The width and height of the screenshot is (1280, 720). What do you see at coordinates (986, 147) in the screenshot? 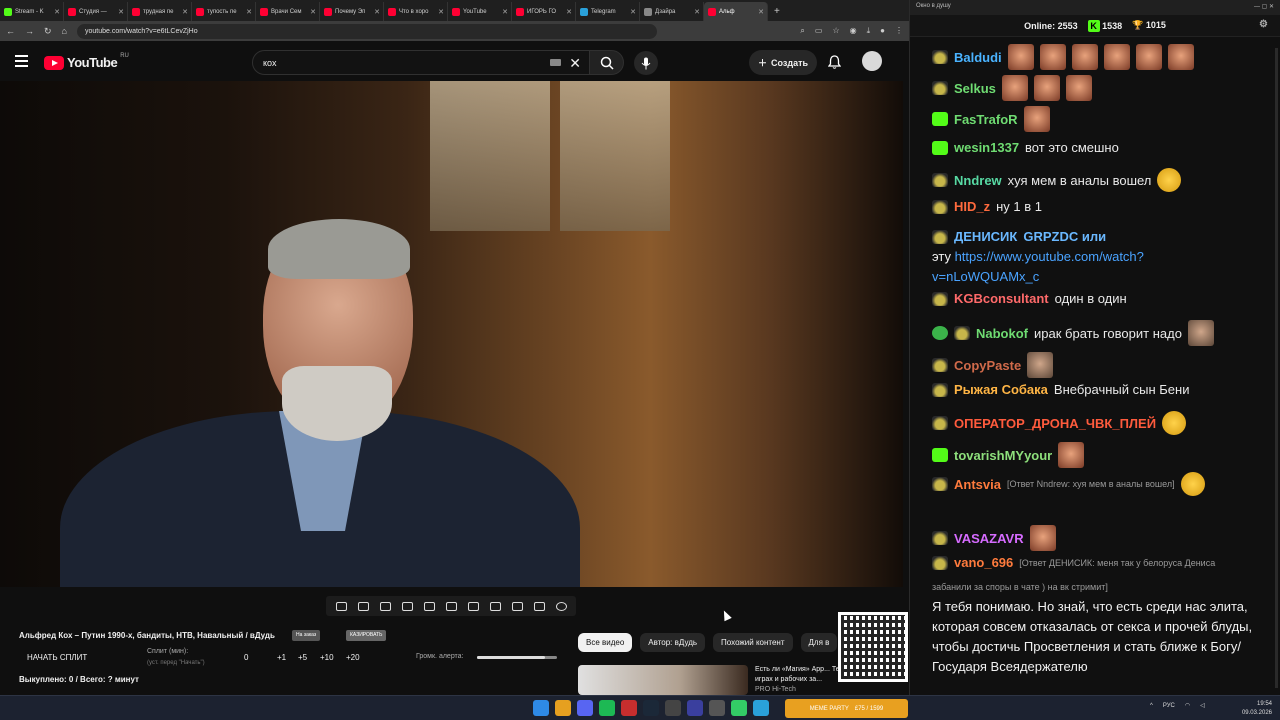
I see `chat-username: wesin1337` at bounding box center [986, 147].